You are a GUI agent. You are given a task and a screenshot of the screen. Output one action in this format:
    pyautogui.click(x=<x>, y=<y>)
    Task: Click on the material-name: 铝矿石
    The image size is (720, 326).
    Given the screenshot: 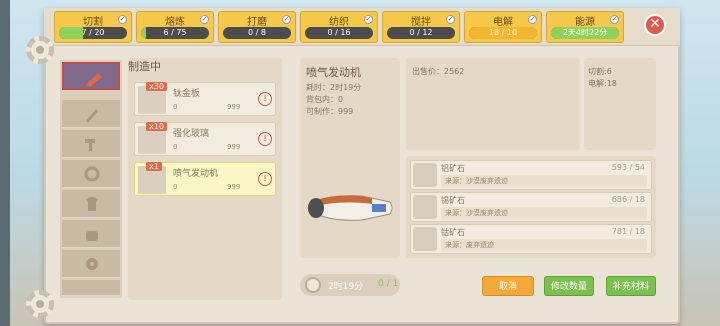 What is the action you would take?
    pyautogui.click(x=453, y=168)
    